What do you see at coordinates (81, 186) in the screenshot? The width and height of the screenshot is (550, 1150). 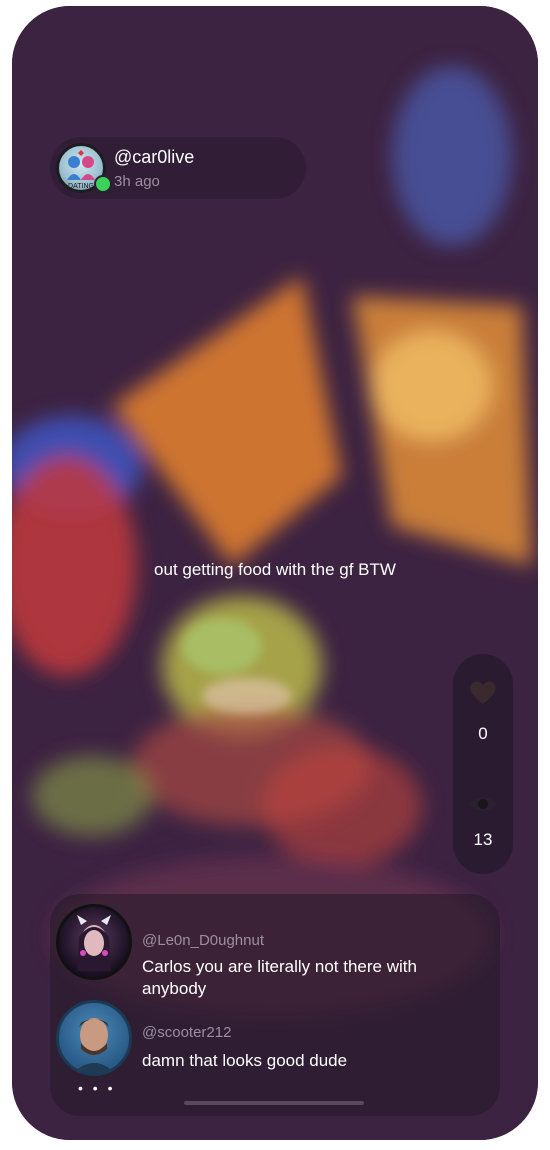 I see `dating-badge: DATING` at bounding box center [81, 186].